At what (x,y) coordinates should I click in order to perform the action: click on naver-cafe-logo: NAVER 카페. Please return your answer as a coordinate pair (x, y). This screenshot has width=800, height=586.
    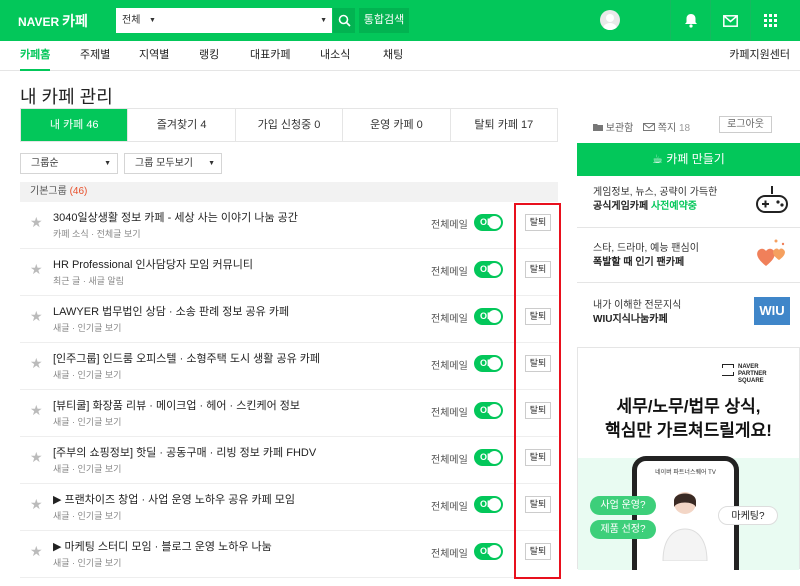
    Looking at the image, I should click on (53, 21).